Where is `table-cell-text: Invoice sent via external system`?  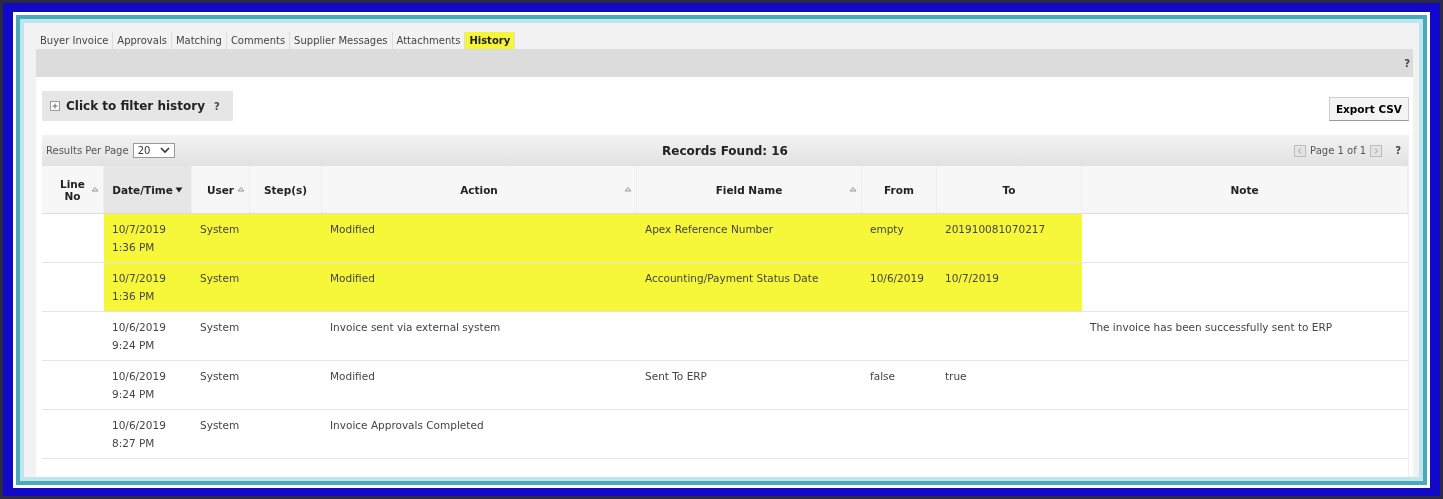
table-cell-text: Invoice sent via external system is located at coordinates (415, 327).